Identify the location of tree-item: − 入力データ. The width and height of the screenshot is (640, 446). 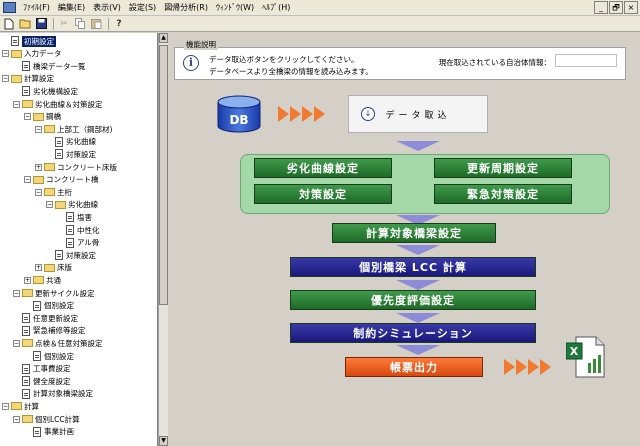
(32, 54).